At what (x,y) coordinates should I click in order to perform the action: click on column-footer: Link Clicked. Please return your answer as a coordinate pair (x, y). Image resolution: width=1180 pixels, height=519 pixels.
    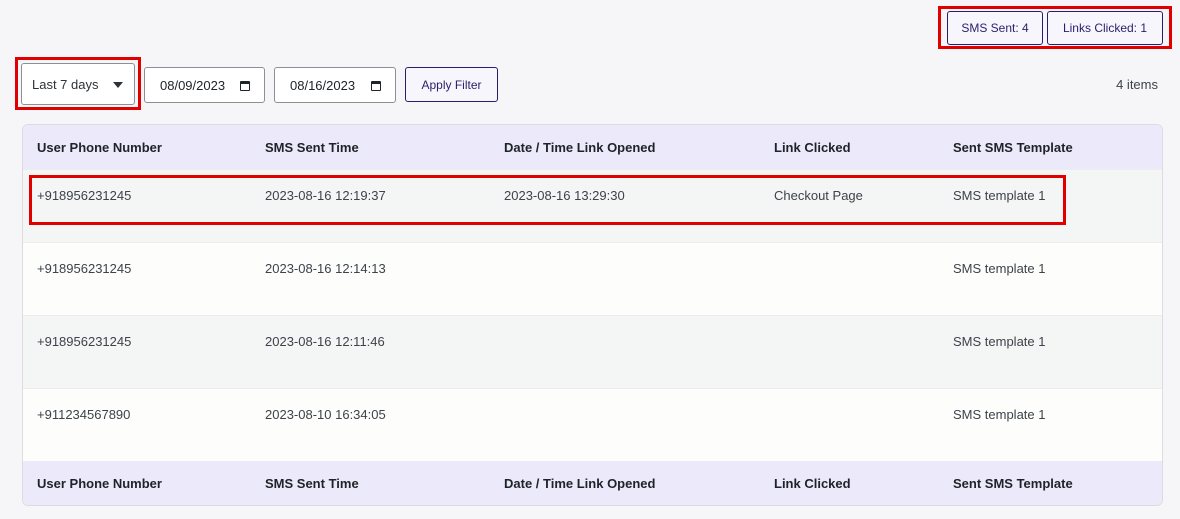
    Looking at the image, I should click on (812, 483).